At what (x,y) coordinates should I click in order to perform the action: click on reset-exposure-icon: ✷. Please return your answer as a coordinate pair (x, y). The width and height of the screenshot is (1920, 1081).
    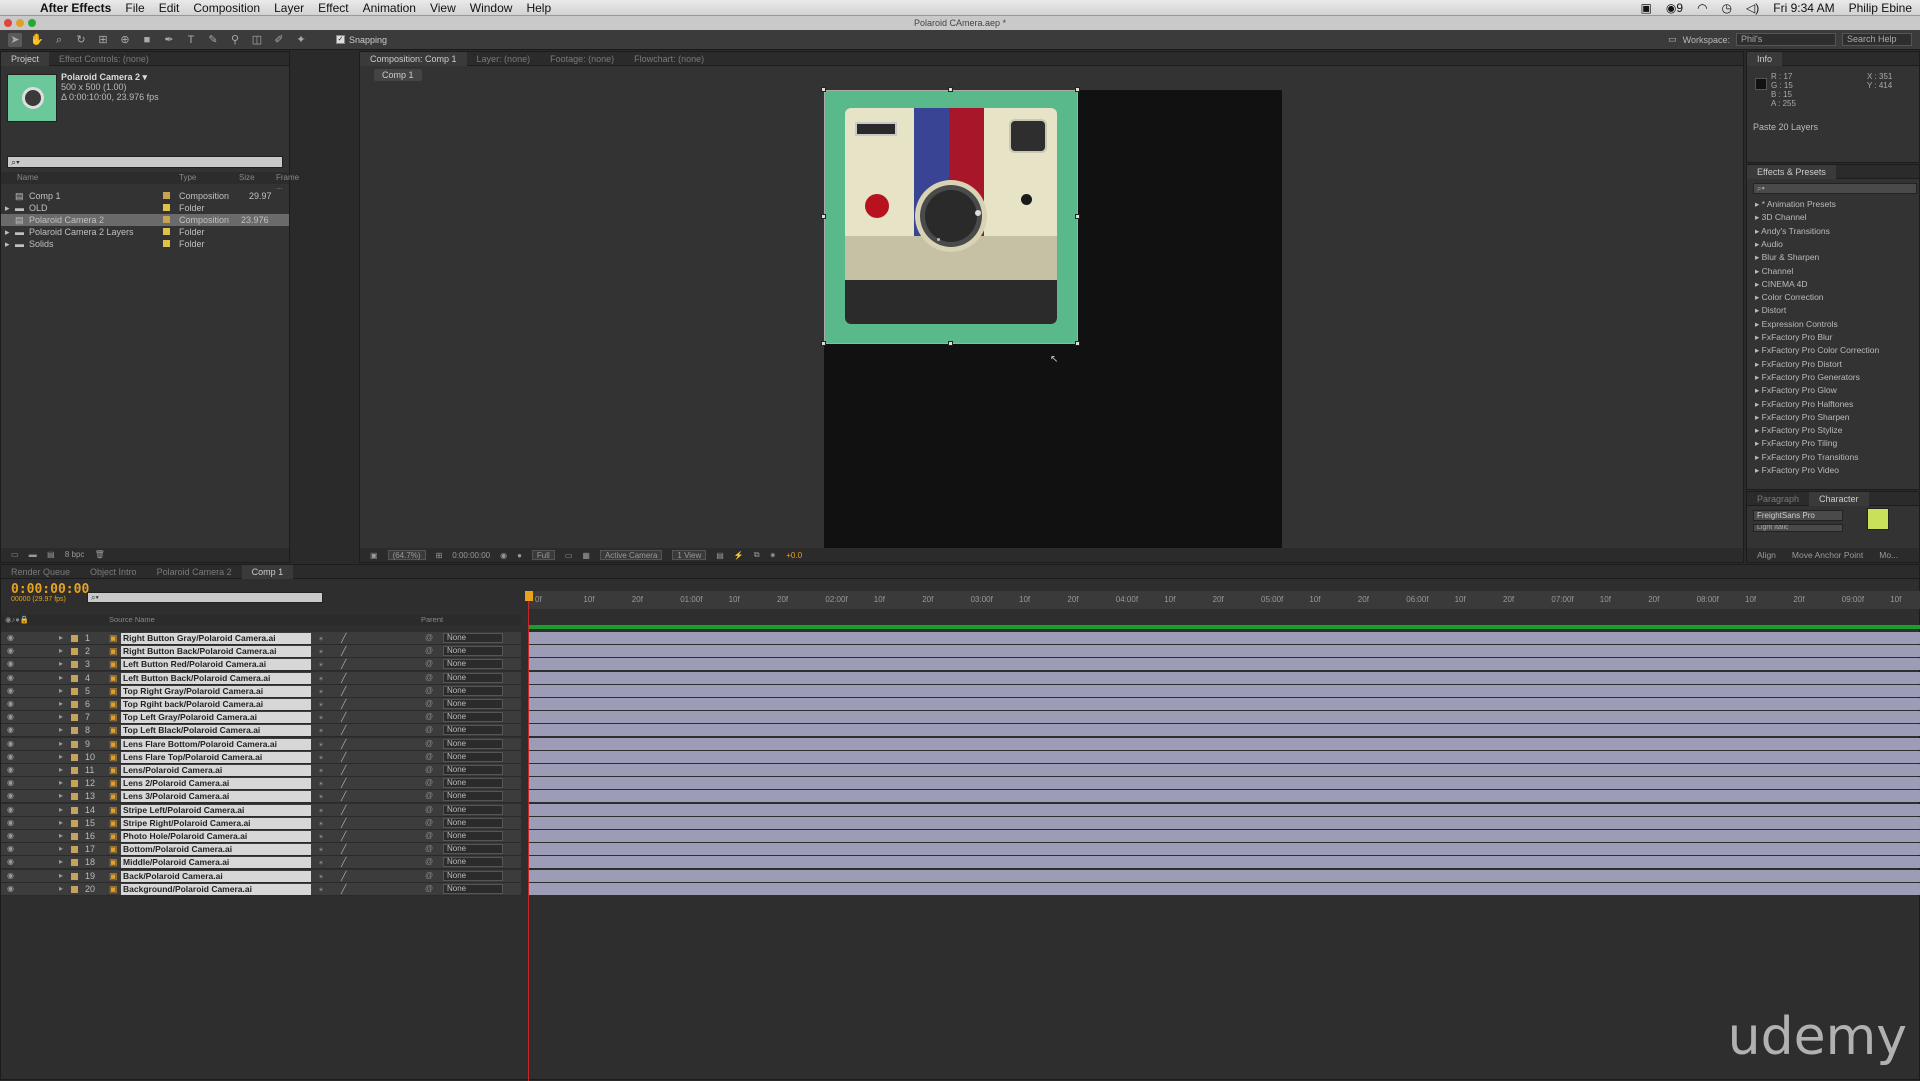
    Looking at the image, I should click on (773, 555).